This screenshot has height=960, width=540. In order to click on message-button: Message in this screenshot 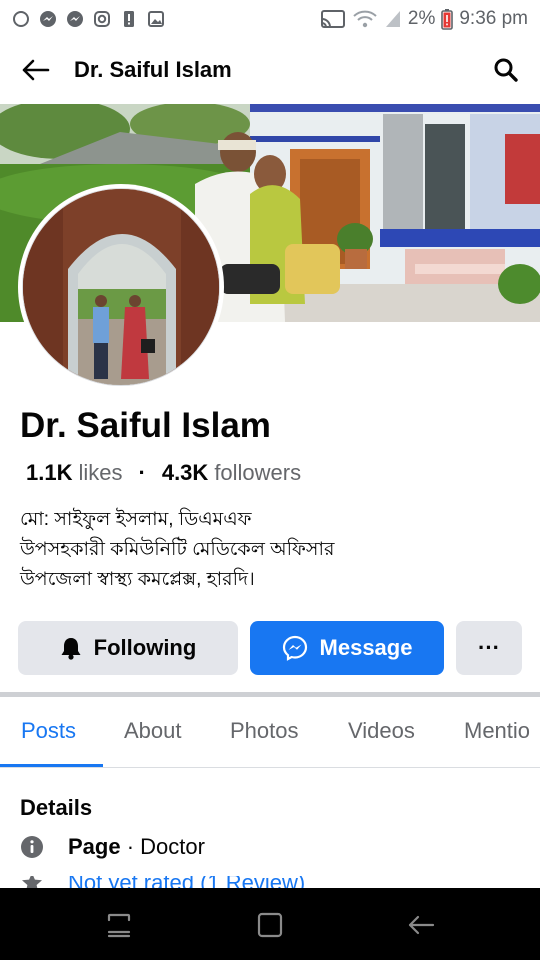, I will do `click(347, 648)`.